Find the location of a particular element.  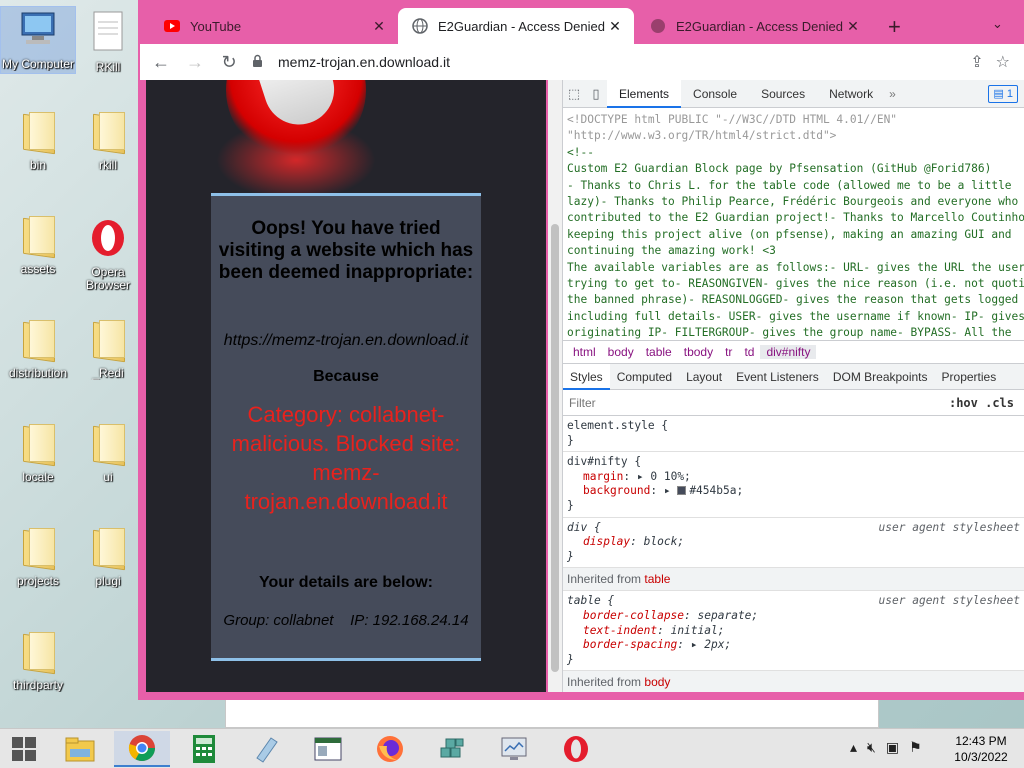

action-center-icon: ⚑ is located at coordinates (915, 747).